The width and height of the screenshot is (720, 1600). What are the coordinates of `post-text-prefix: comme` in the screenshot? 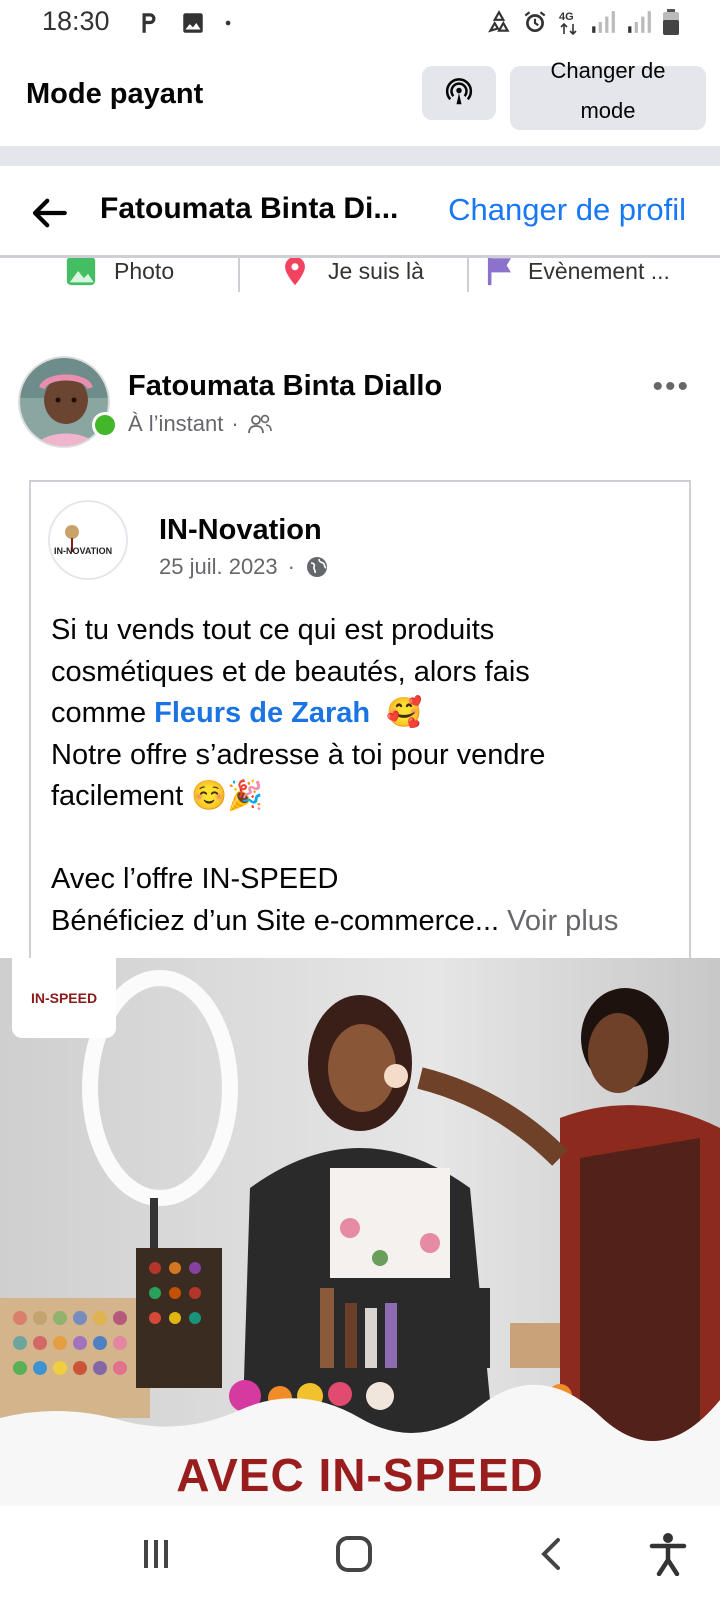 It's located at (103, 713).